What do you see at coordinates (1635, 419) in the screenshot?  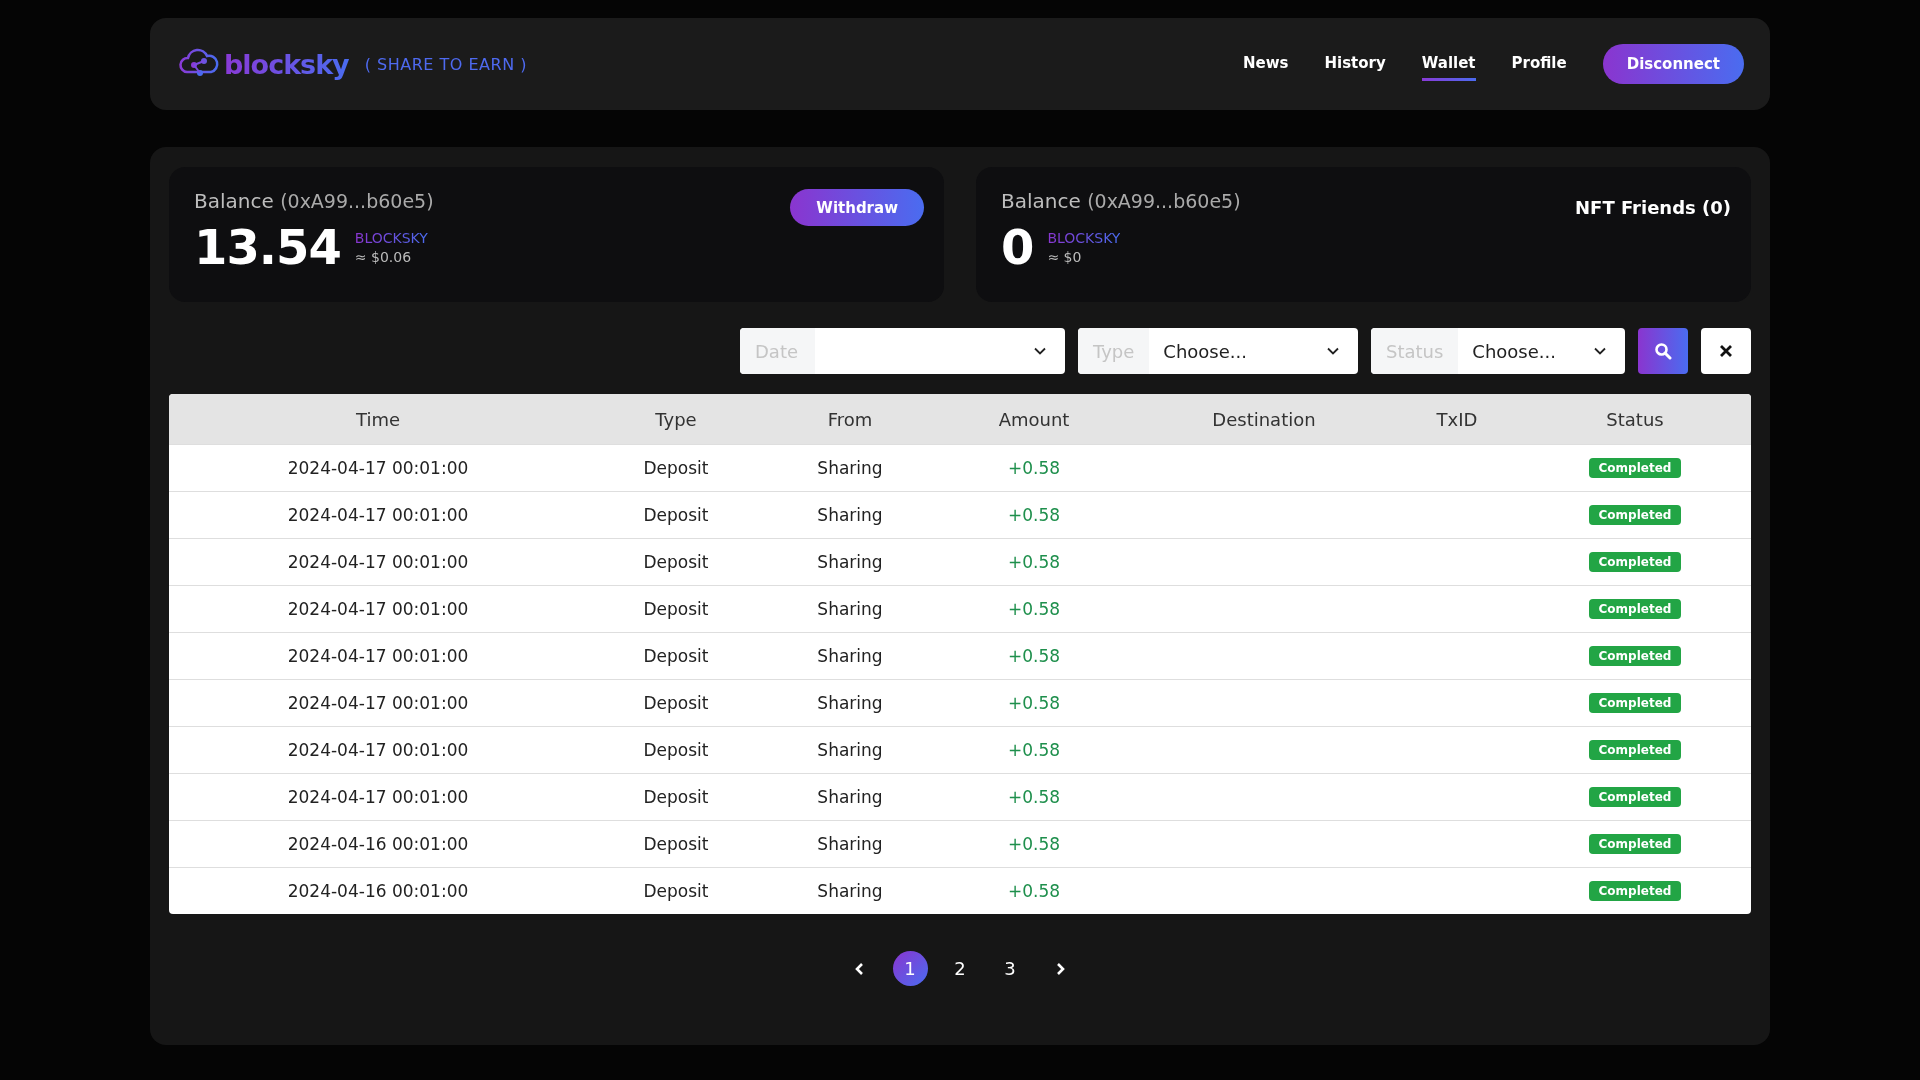 I see `column-header: Status` at bounding box center [1635, 419].